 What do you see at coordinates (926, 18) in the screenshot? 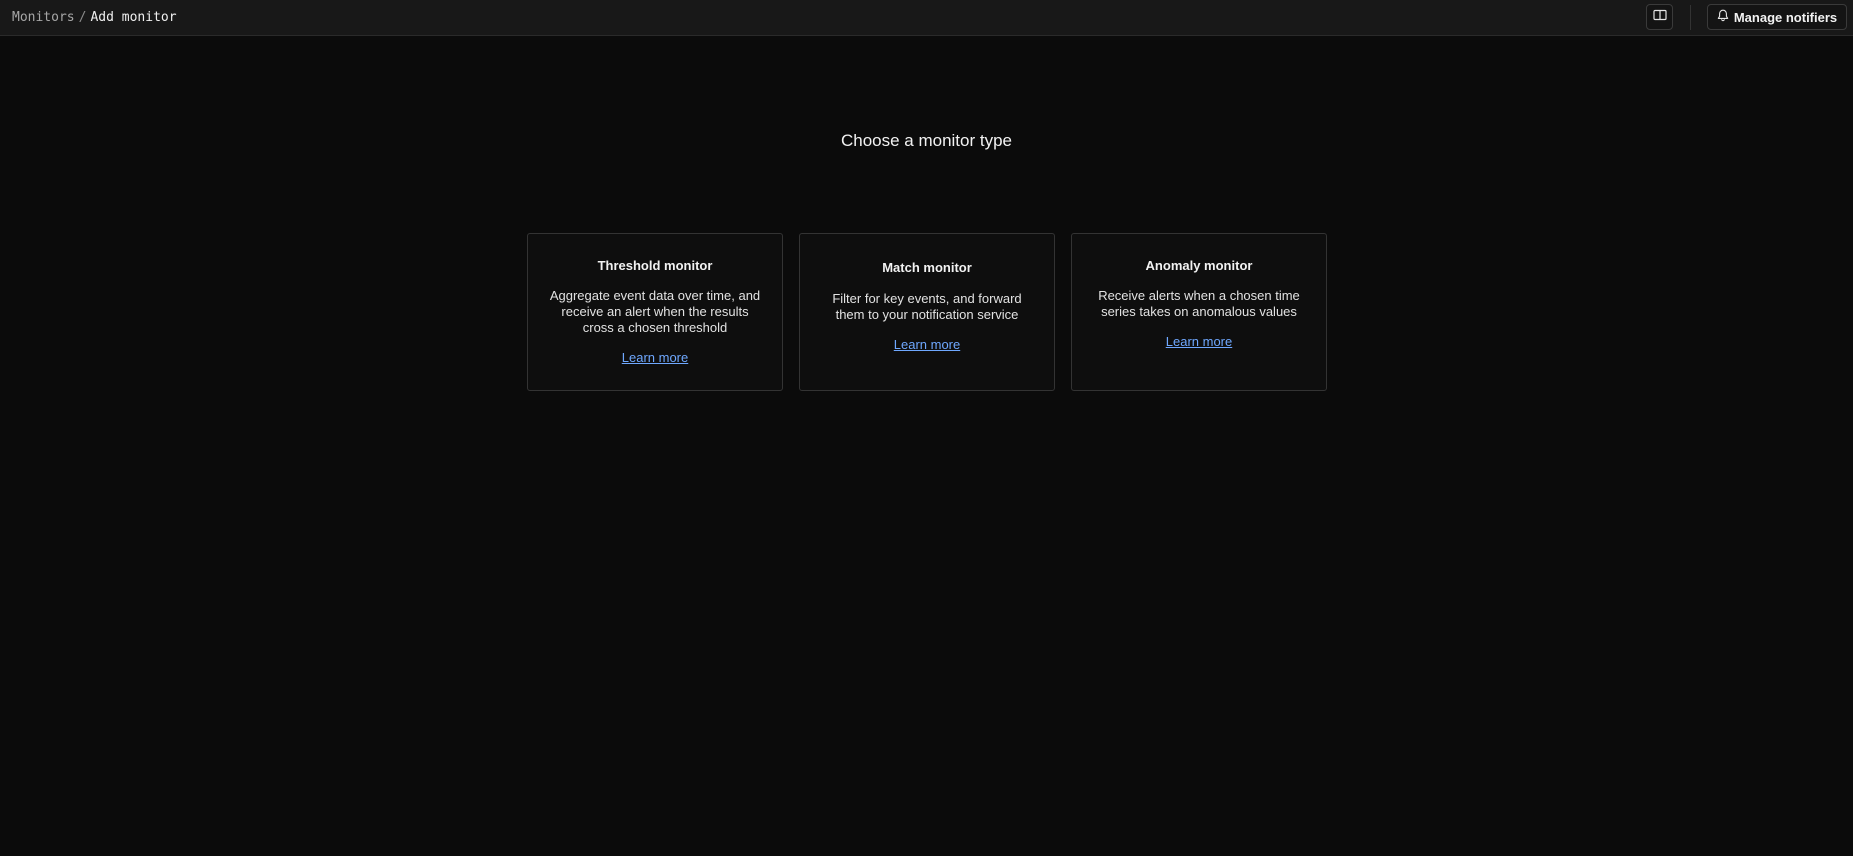
I see `top-bar: Monitors / Add monitor Manage notifiers` at bounding box center [926, 18].